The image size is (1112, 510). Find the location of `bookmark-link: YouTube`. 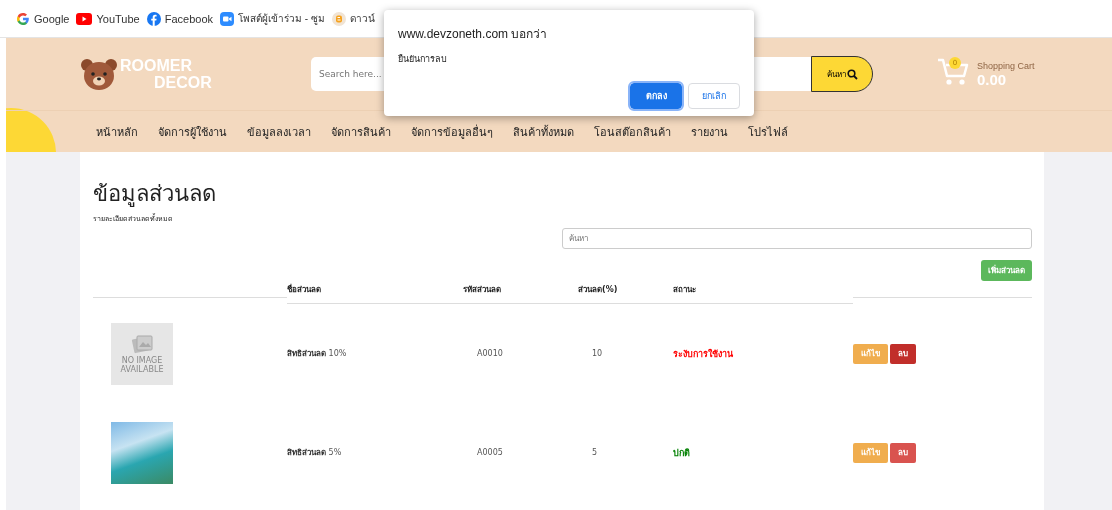

bookmark-link: YouTube is located at coordinates (108, 18).